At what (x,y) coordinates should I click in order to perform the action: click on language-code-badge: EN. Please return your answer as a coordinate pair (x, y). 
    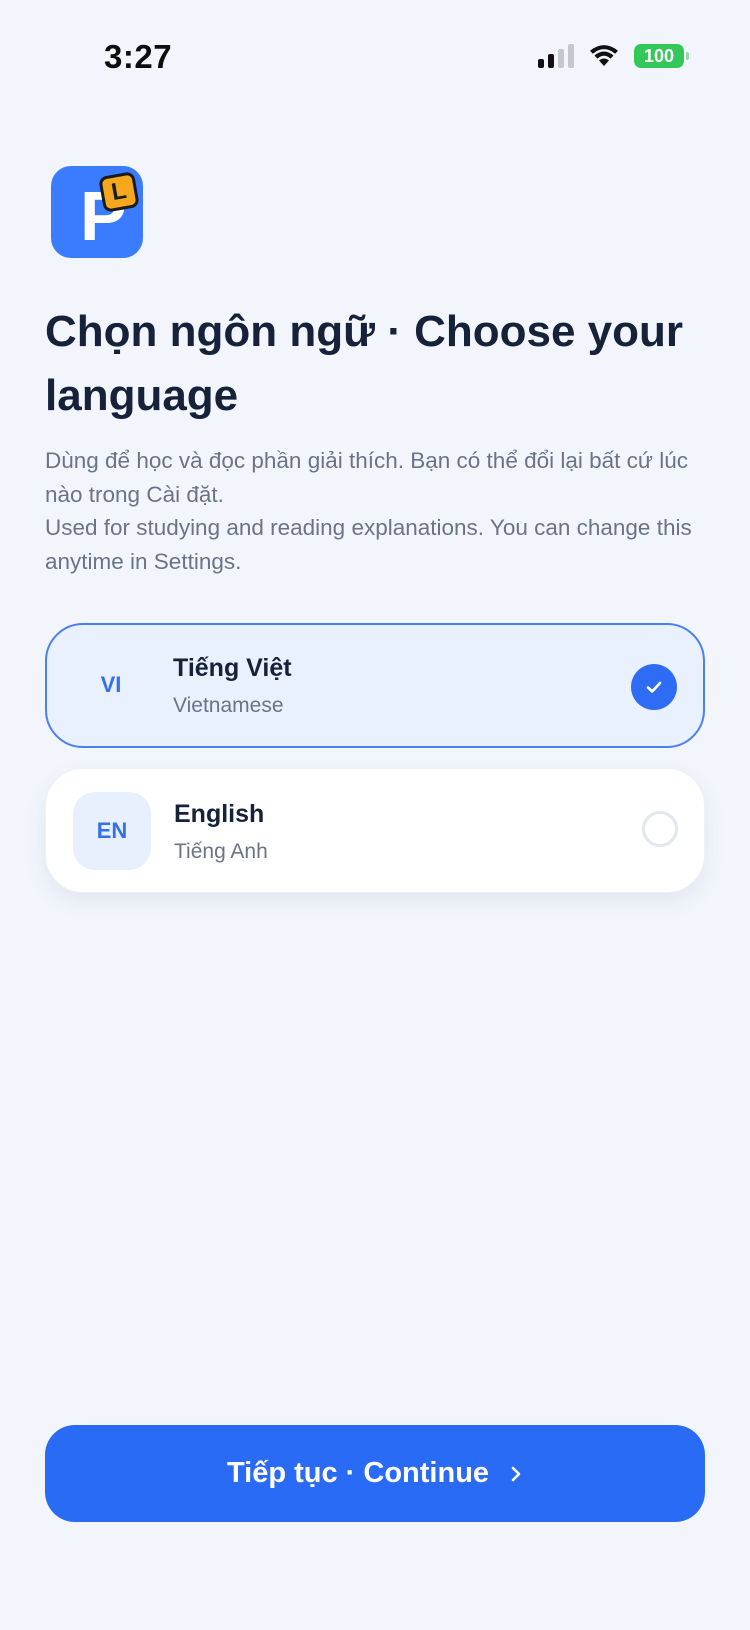
    Looking at the image, I should click on (112, 831).